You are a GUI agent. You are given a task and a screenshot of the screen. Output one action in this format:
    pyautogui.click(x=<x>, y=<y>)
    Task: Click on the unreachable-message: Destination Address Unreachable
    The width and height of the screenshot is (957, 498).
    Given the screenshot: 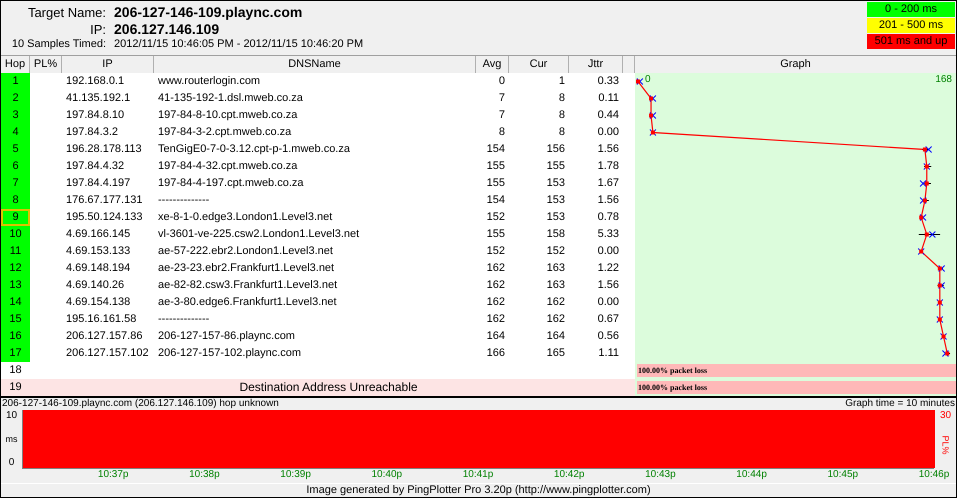 What is the action you would take?
    pyautogui.click(x=328, y=387)
    